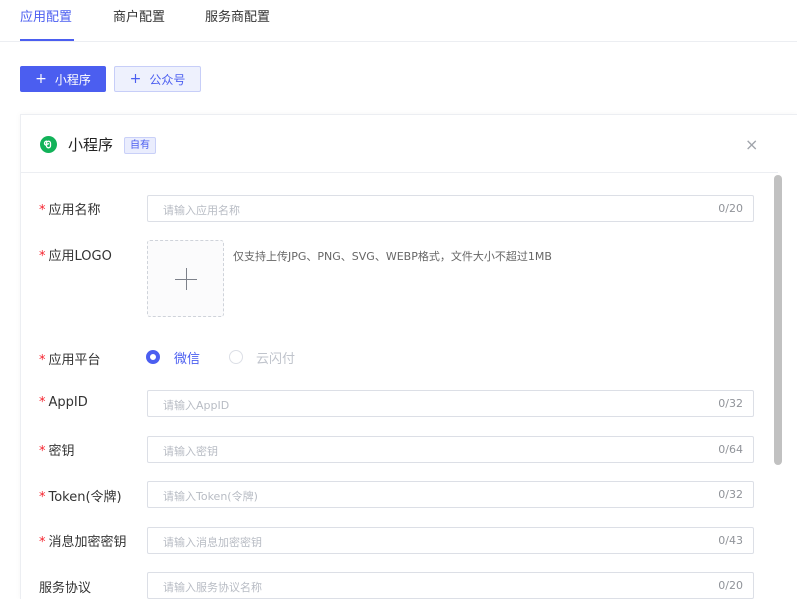  What do you see at coordinates (87, 542) in the screenshot?
I see `msg-key-label-text: 消息加密密钥` at bounding box center [87, 542].